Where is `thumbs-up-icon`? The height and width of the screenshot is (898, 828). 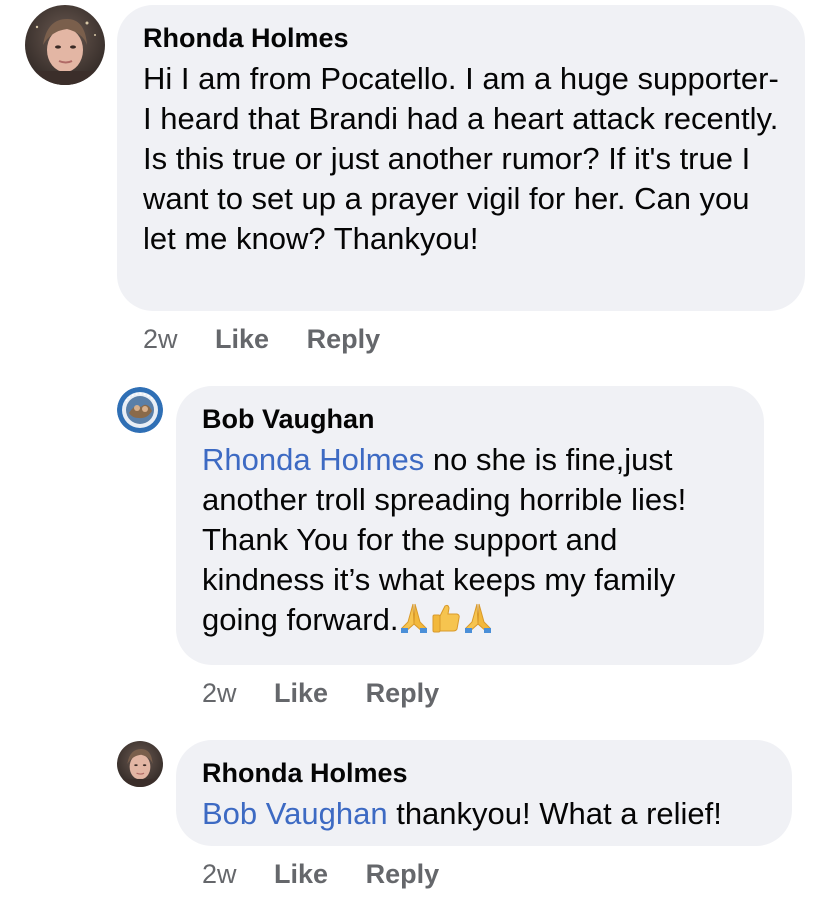 thumbs-up-icon is located at coordinates (446, 623).